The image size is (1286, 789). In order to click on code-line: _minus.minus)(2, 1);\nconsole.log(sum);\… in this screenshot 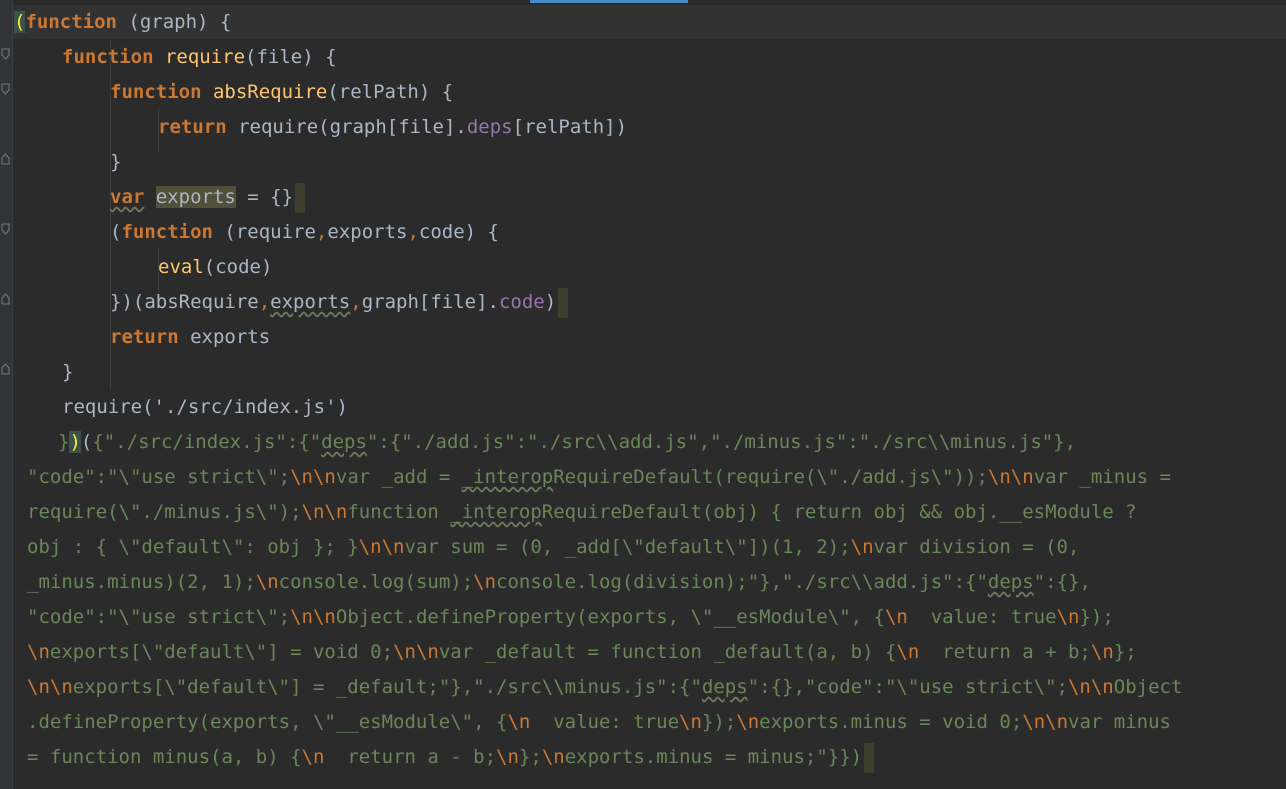, I will do `click(559, 582)`.